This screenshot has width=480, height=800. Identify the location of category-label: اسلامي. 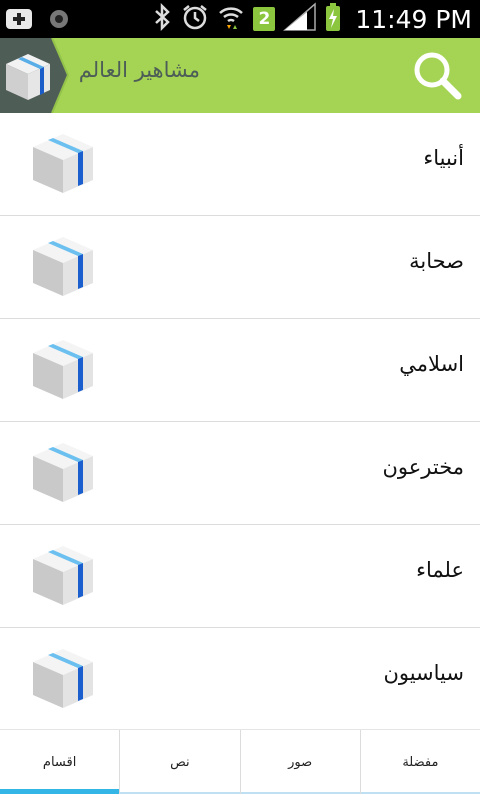
(431, 364).